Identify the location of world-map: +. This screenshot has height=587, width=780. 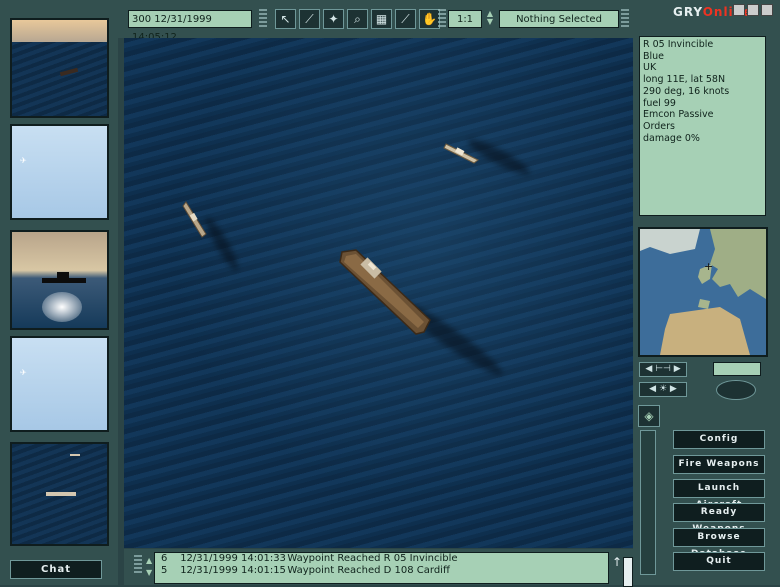
(703, 292).